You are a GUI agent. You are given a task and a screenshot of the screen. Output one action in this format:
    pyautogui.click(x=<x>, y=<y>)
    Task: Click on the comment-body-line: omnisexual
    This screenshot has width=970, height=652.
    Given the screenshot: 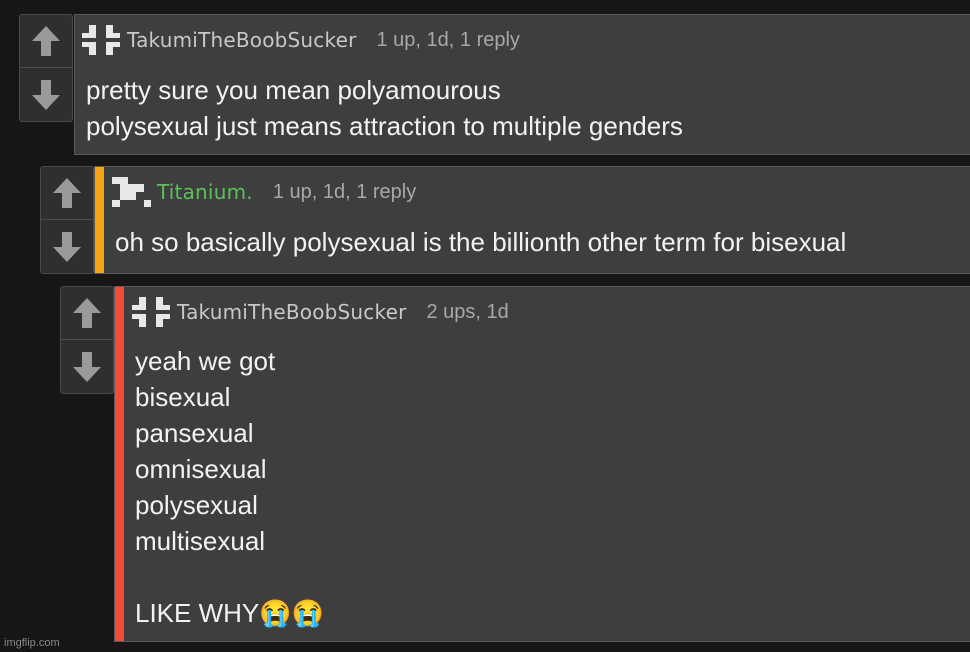 What is the action you would take?
    pyautogui.click(x=201, y=469)
    